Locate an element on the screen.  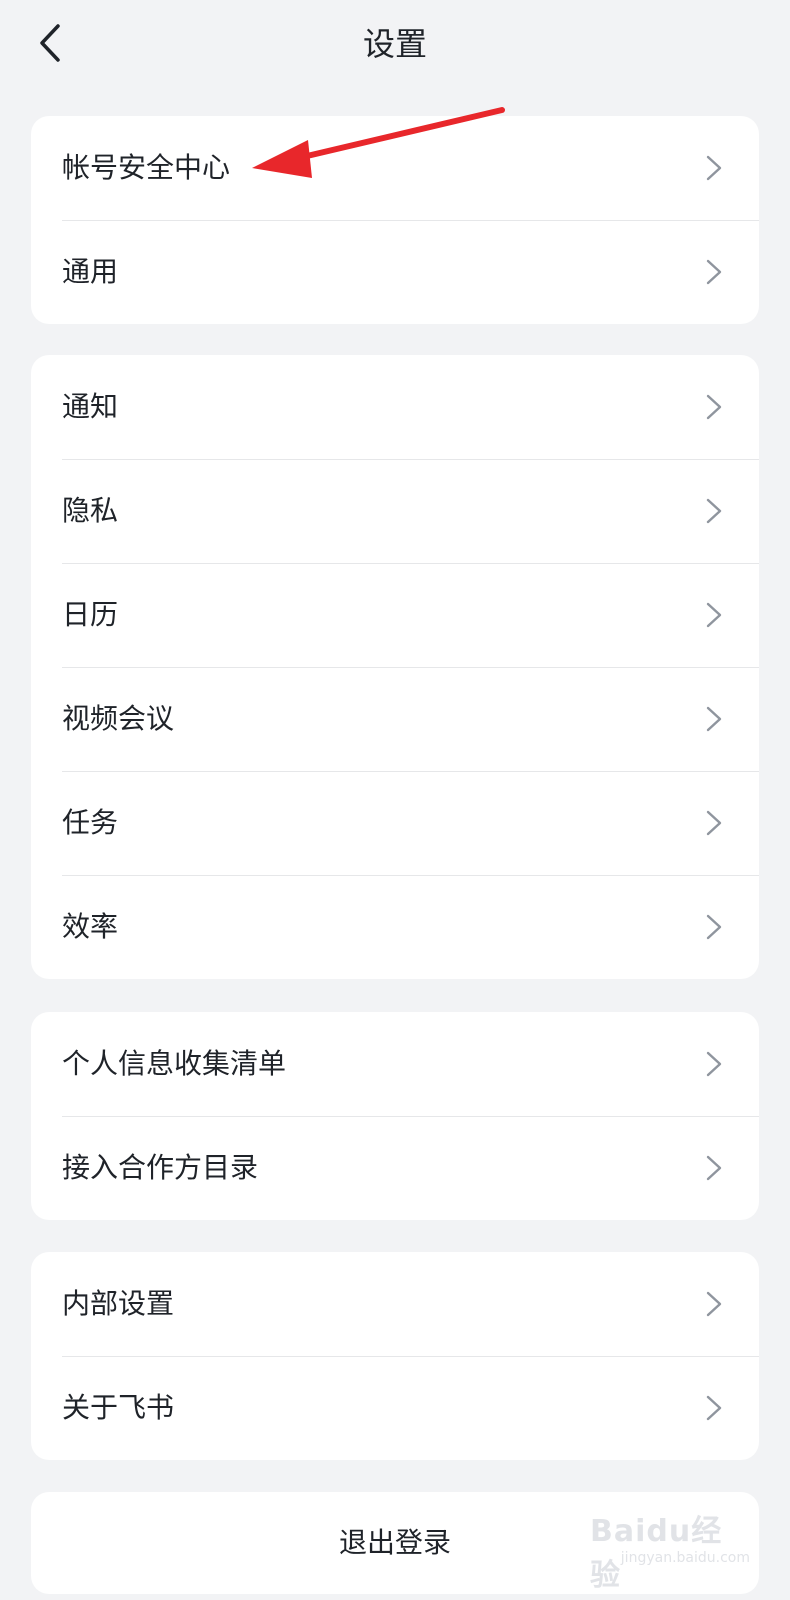
settings-item-label: 视频会议 is located at coordinates (118, 718).